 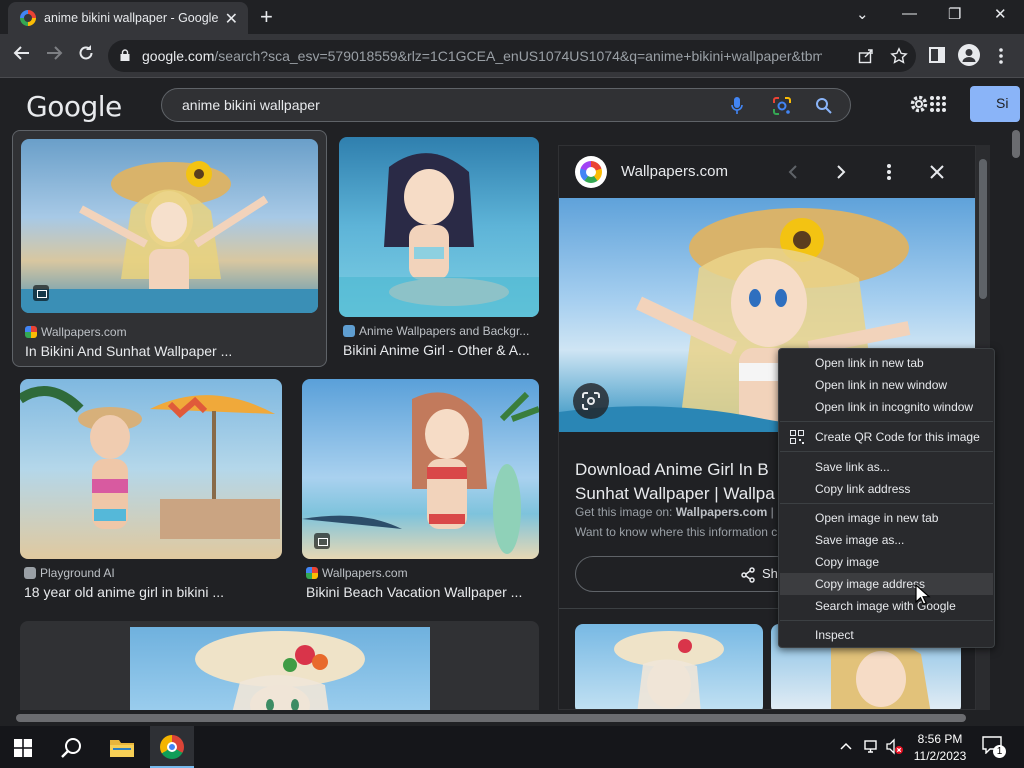 What do you see at coordinates (591, 401) in the screenshot?
I see `lens-button` at bounding box center [591, 401].